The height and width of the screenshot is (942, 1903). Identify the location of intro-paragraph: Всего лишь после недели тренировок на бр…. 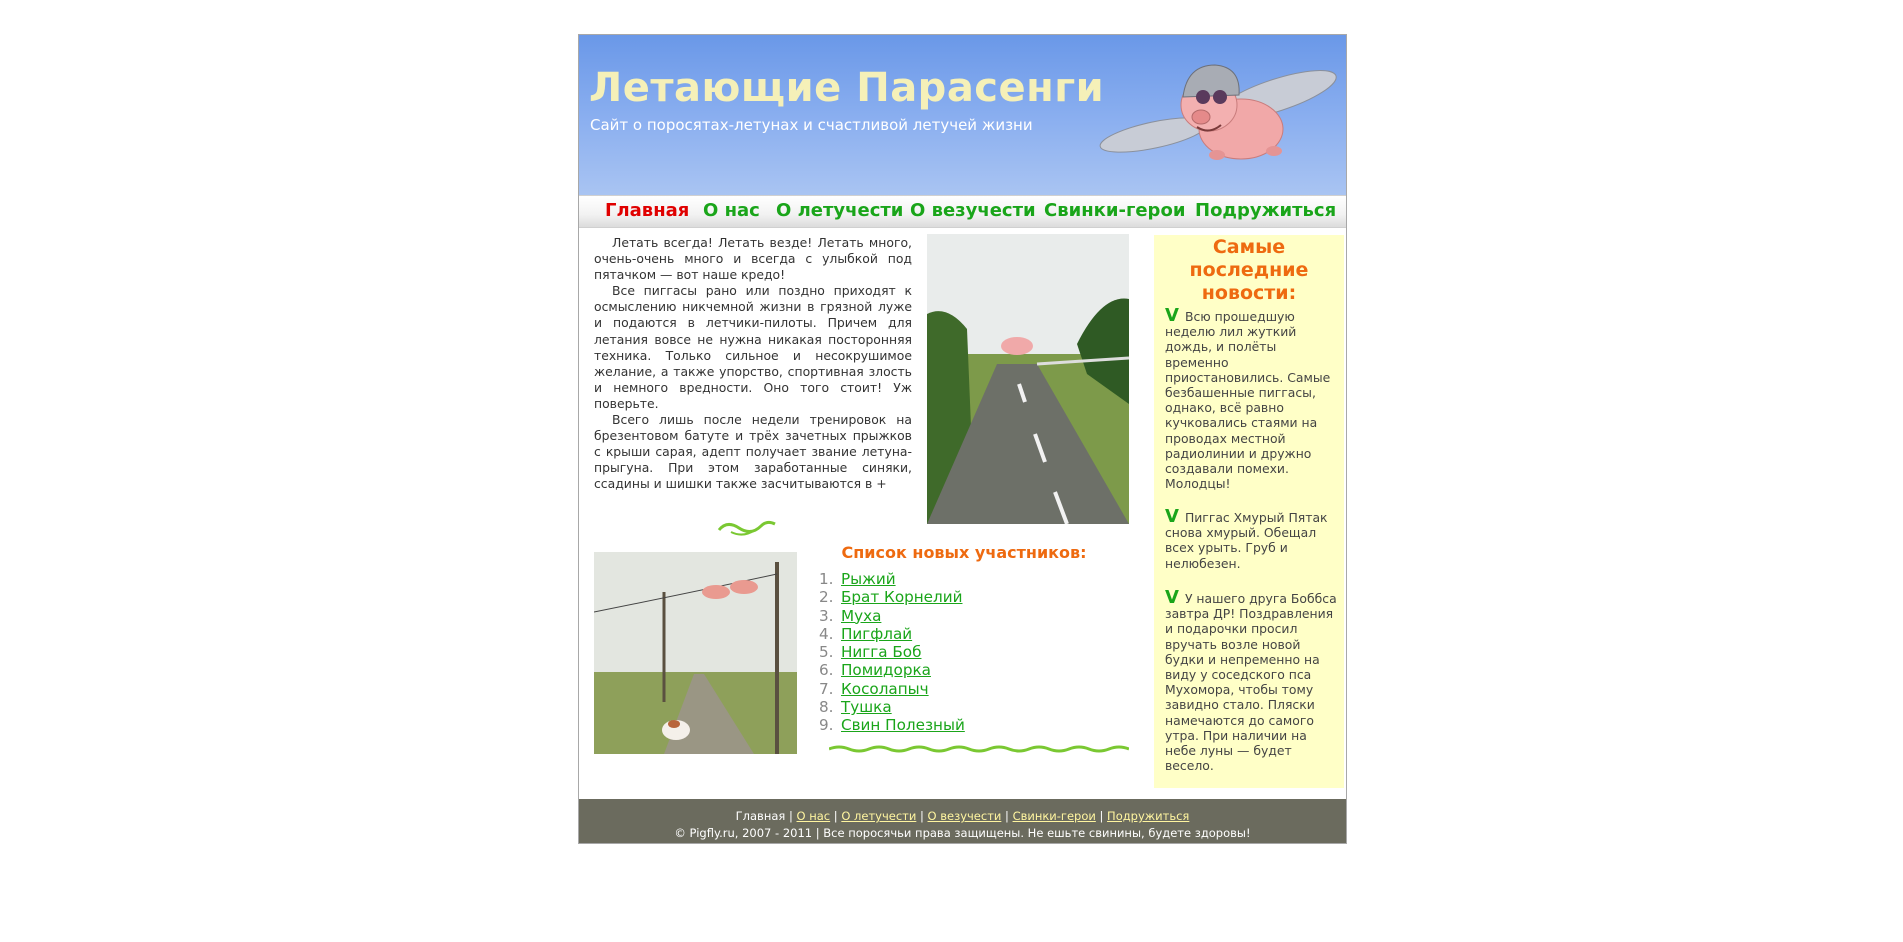
(753, 452).